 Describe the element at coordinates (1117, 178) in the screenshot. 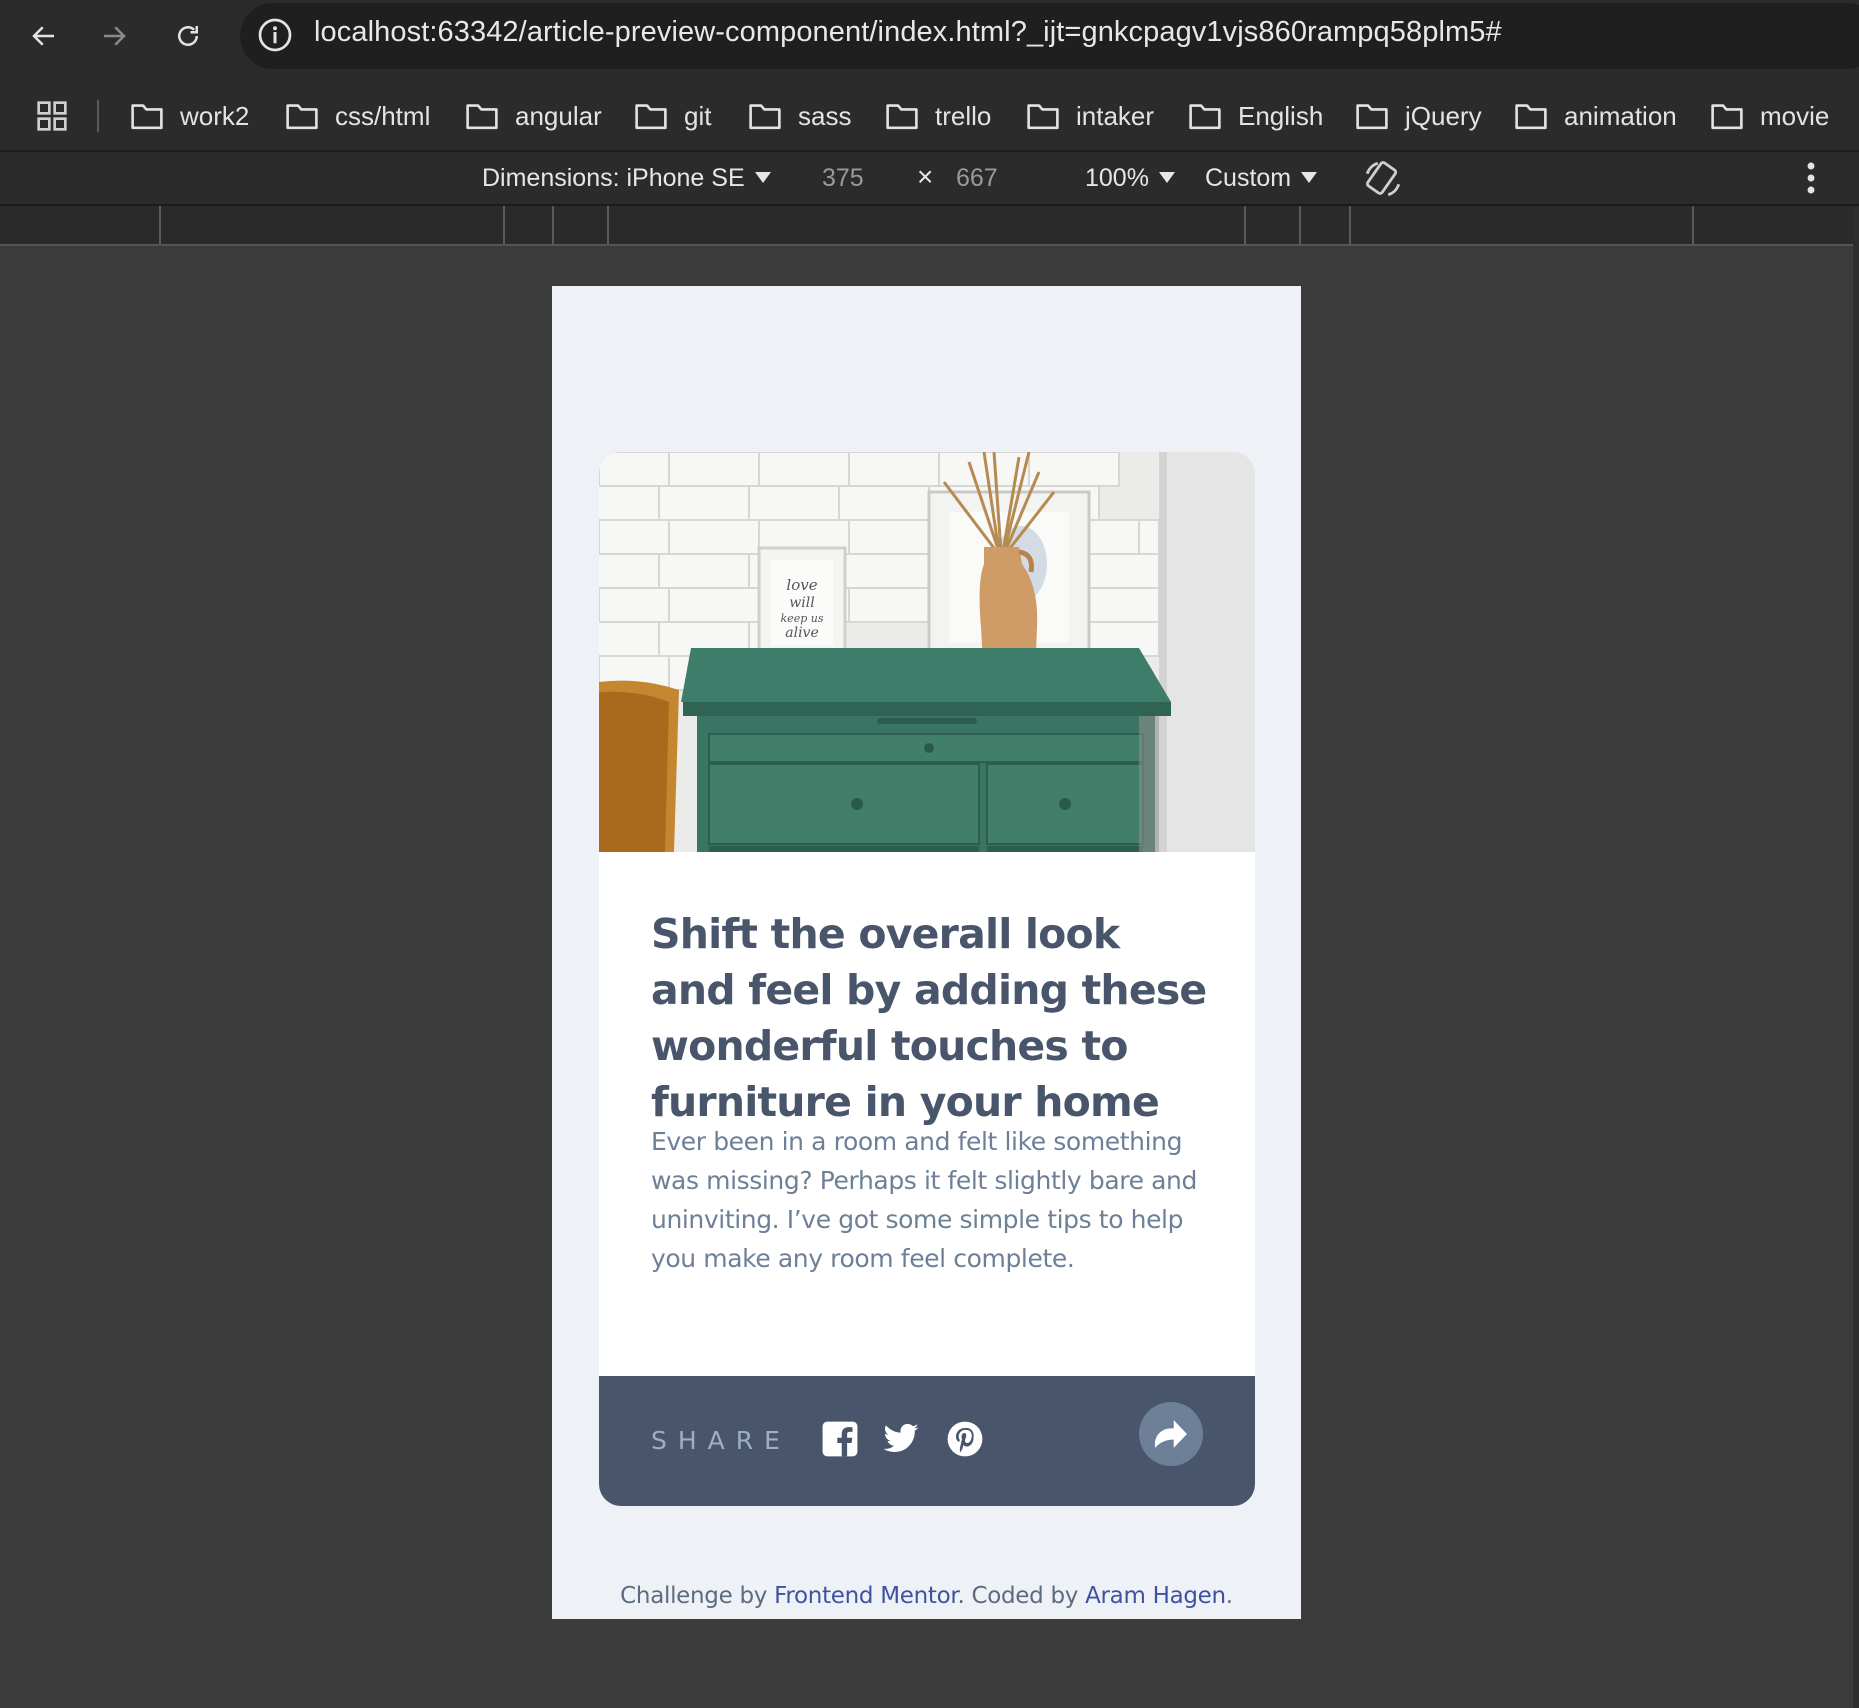

I see `zoom-label: 100%` at that location.